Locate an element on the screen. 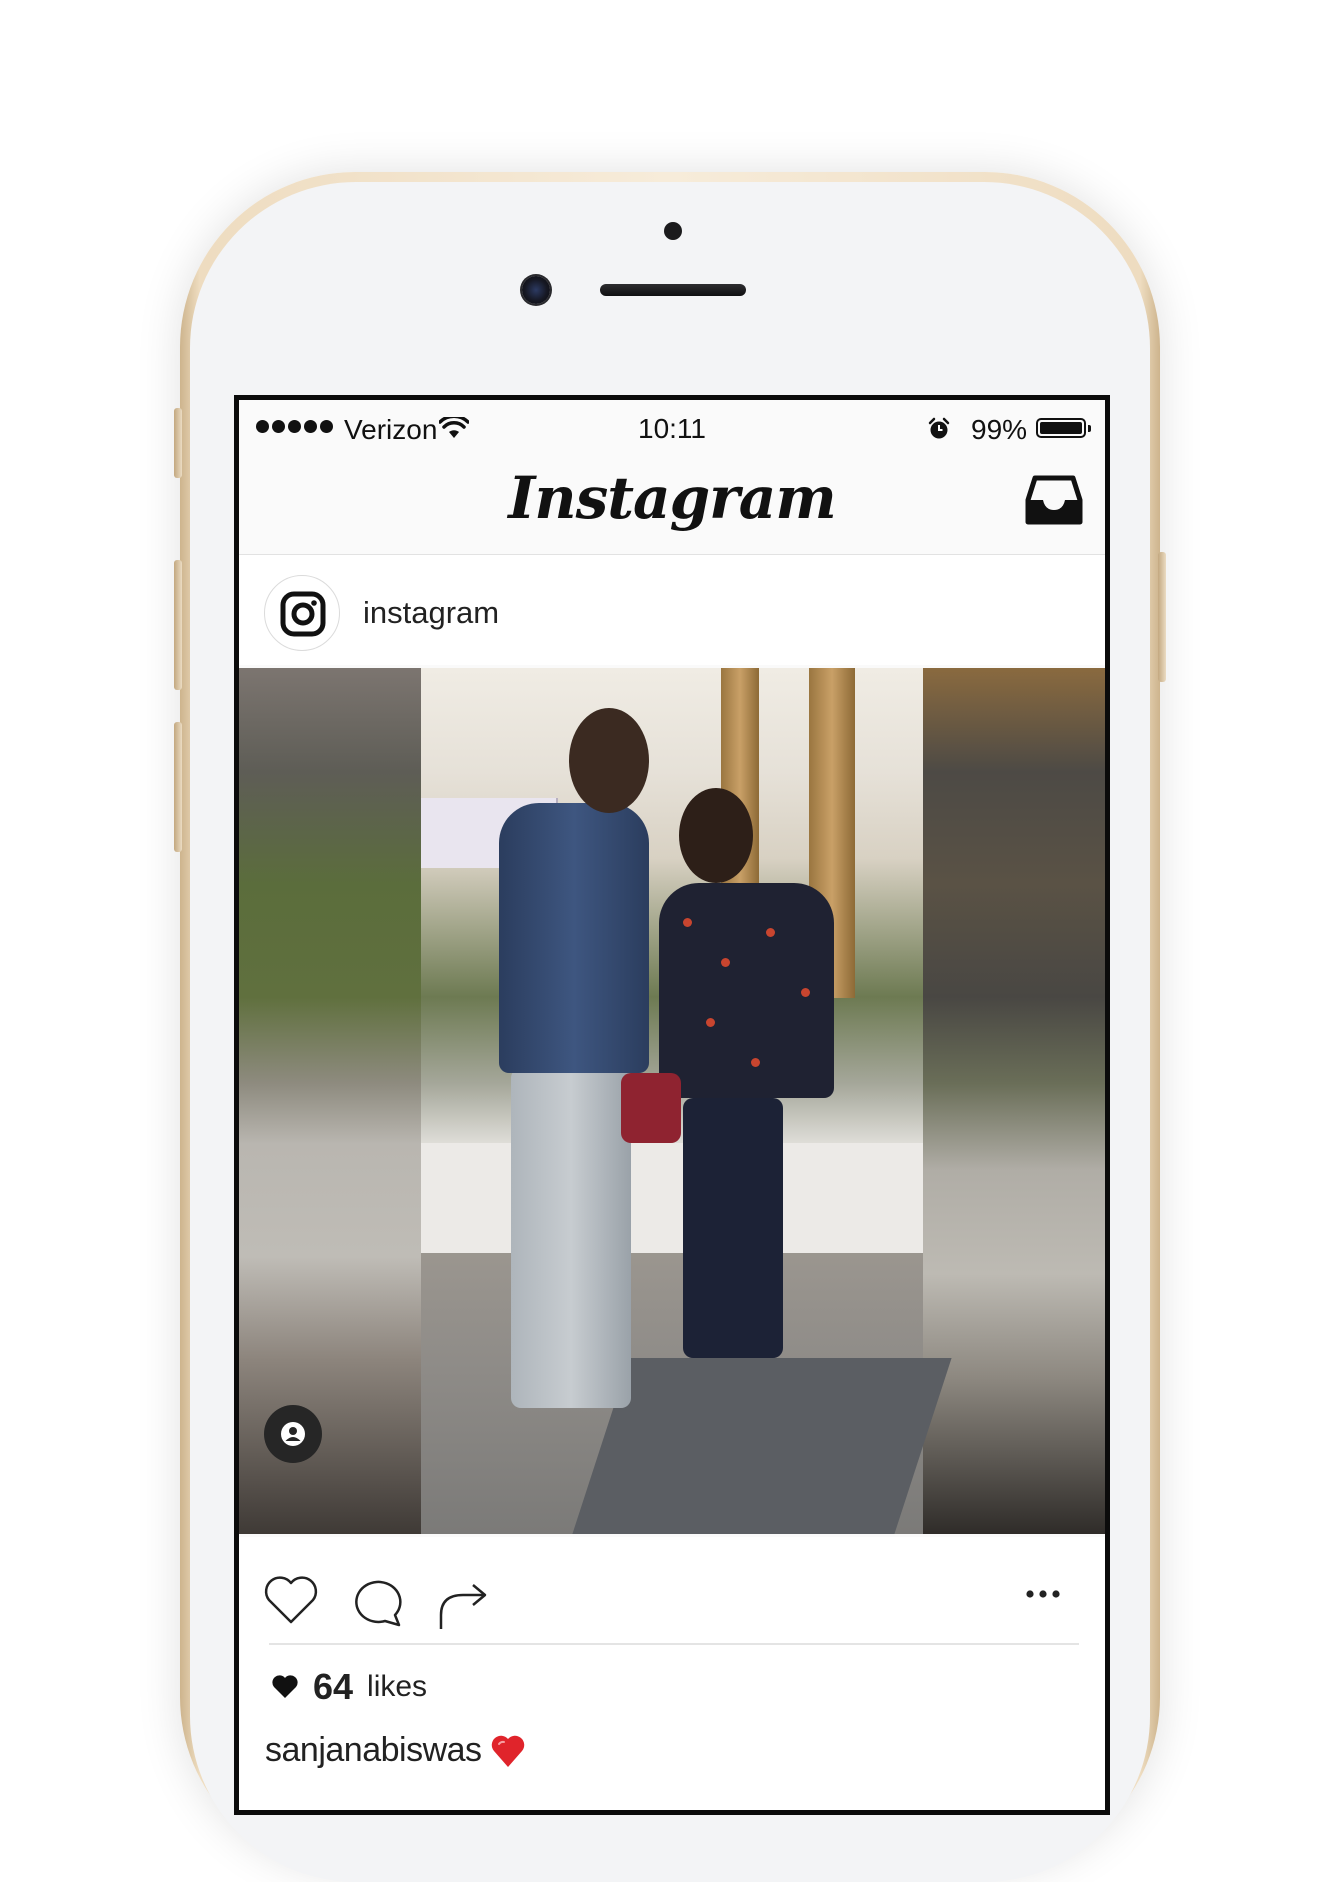  battery-percent: 99% is located at coordinates (999, 429).